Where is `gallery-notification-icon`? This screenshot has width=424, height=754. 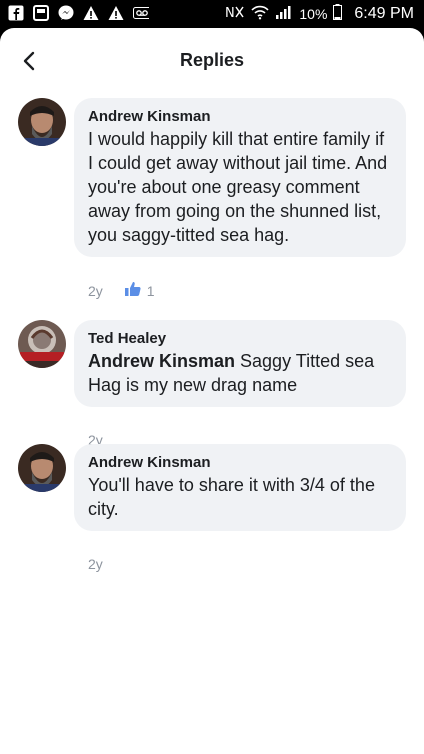 gallery-notification-icon is located at coordinates (41, 13).